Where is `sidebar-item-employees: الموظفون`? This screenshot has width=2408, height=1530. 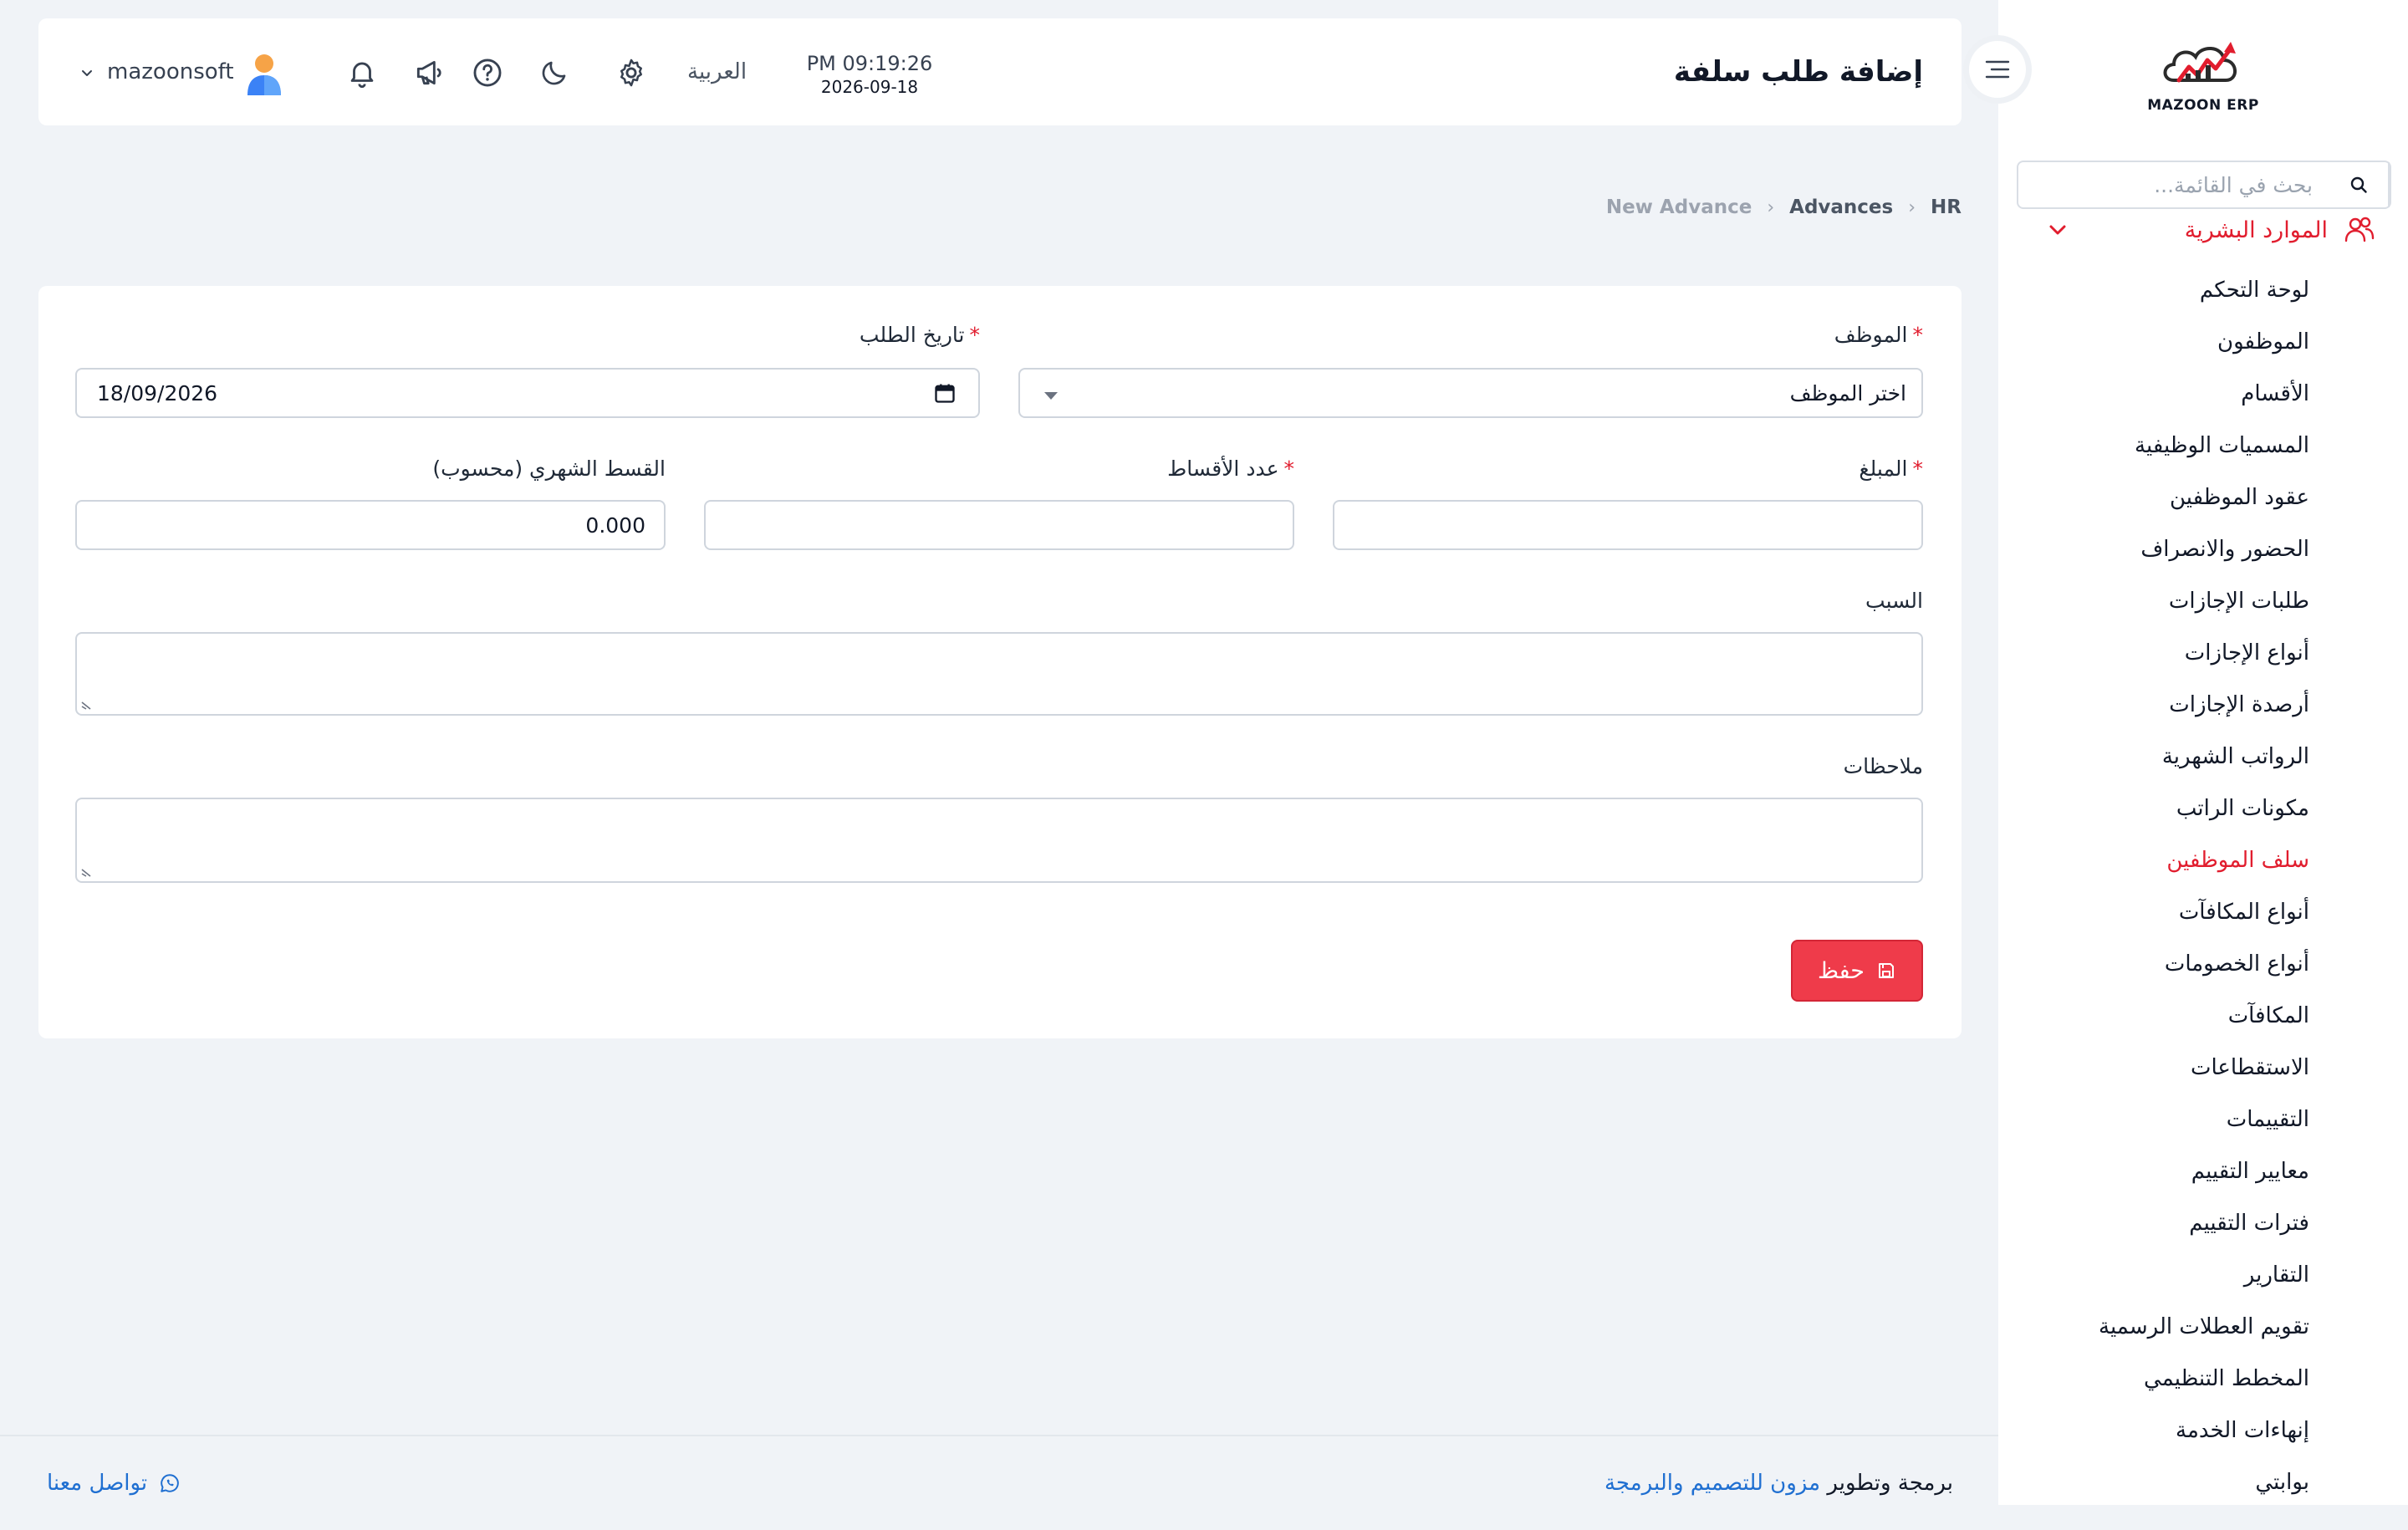
sidebar-item-employees: الموظفون is located at coordinates (2203, 342).